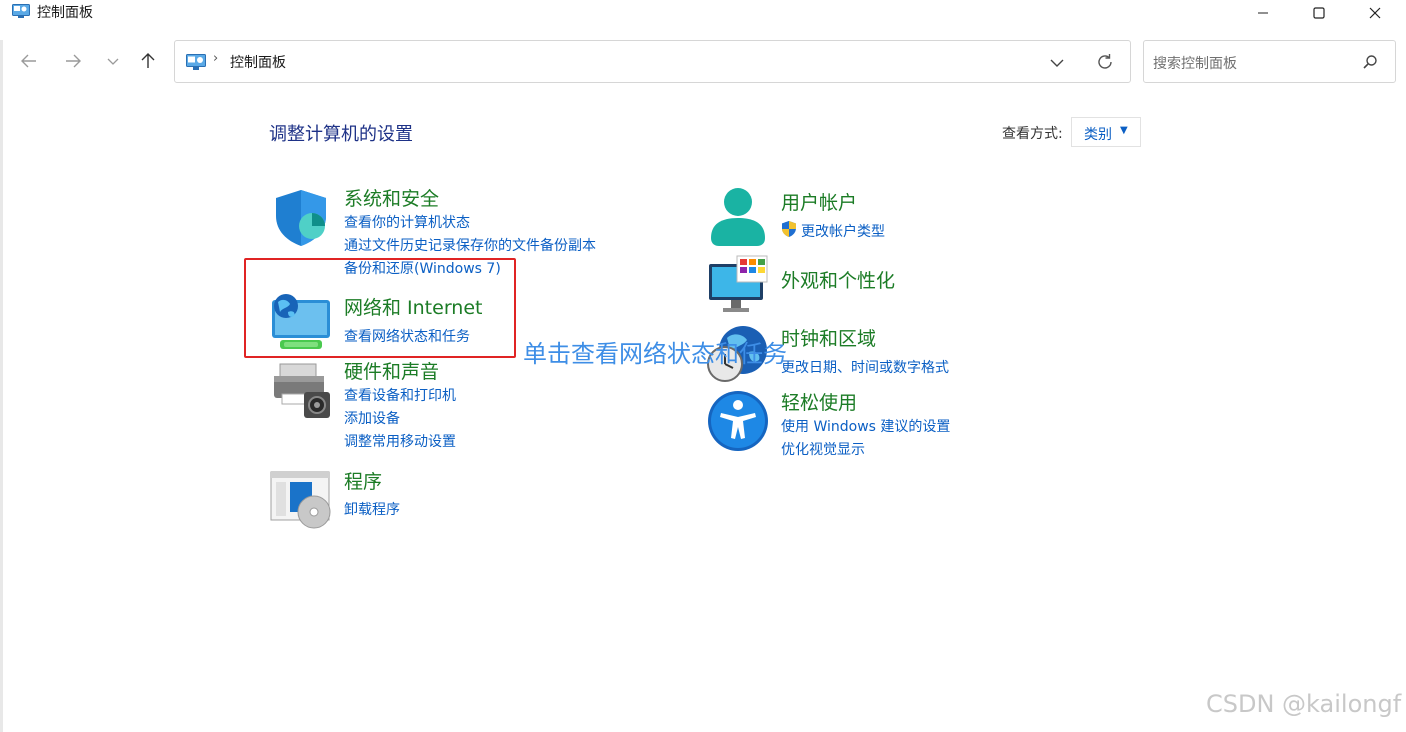 This screenshot has width=1406, height=732. Describe the element at coordinates (738, 217) in the screenshot. I see `user-icon` at that location.